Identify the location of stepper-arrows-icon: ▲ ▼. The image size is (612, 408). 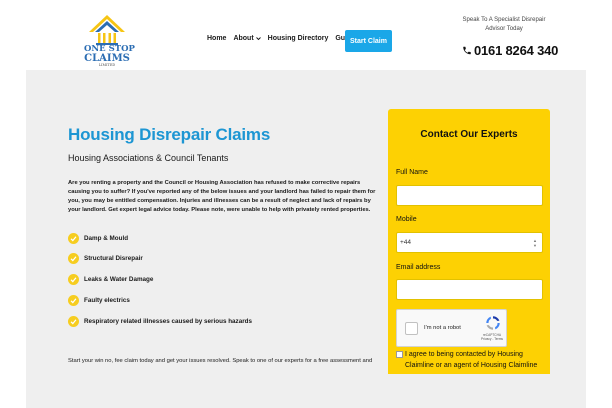
(535, 242).